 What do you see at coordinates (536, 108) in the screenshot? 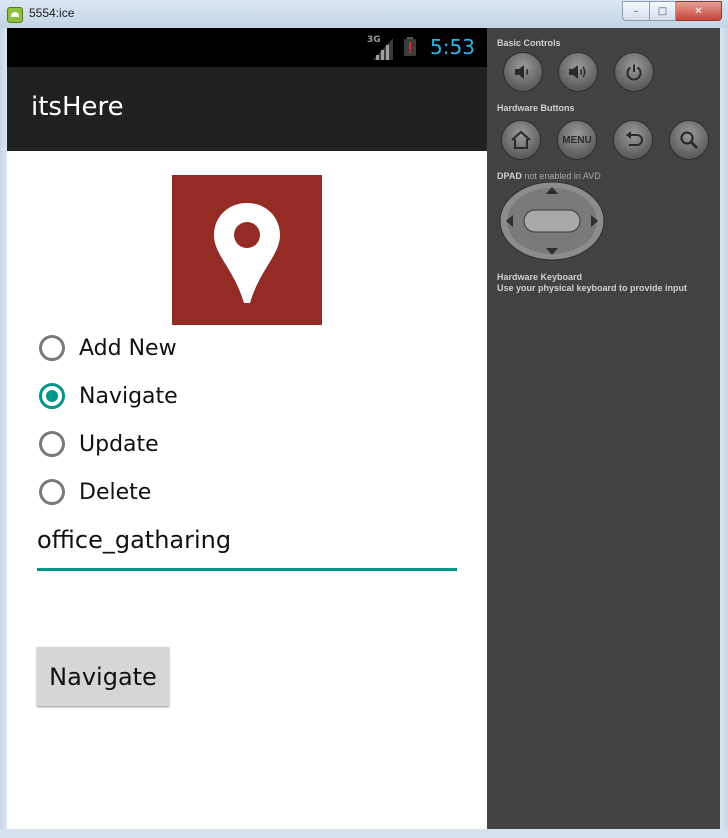
I see `hardware-buttons-label: Hardware Buttons` at bounding box center [536, 108].